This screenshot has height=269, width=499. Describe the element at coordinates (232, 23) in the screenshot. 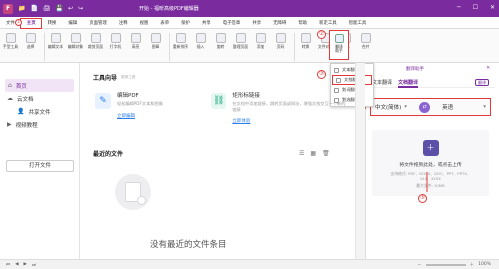

I see `tab-esign: 电子签章` at that location.